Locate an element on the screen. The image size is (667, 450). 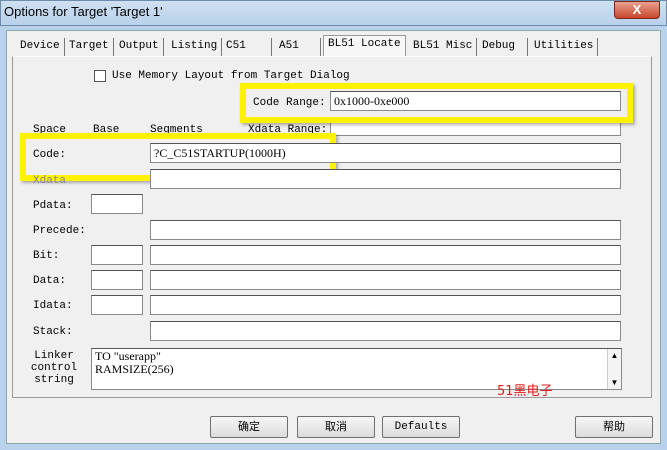
tab-listing: Listing is located at coordinates (195, 47).